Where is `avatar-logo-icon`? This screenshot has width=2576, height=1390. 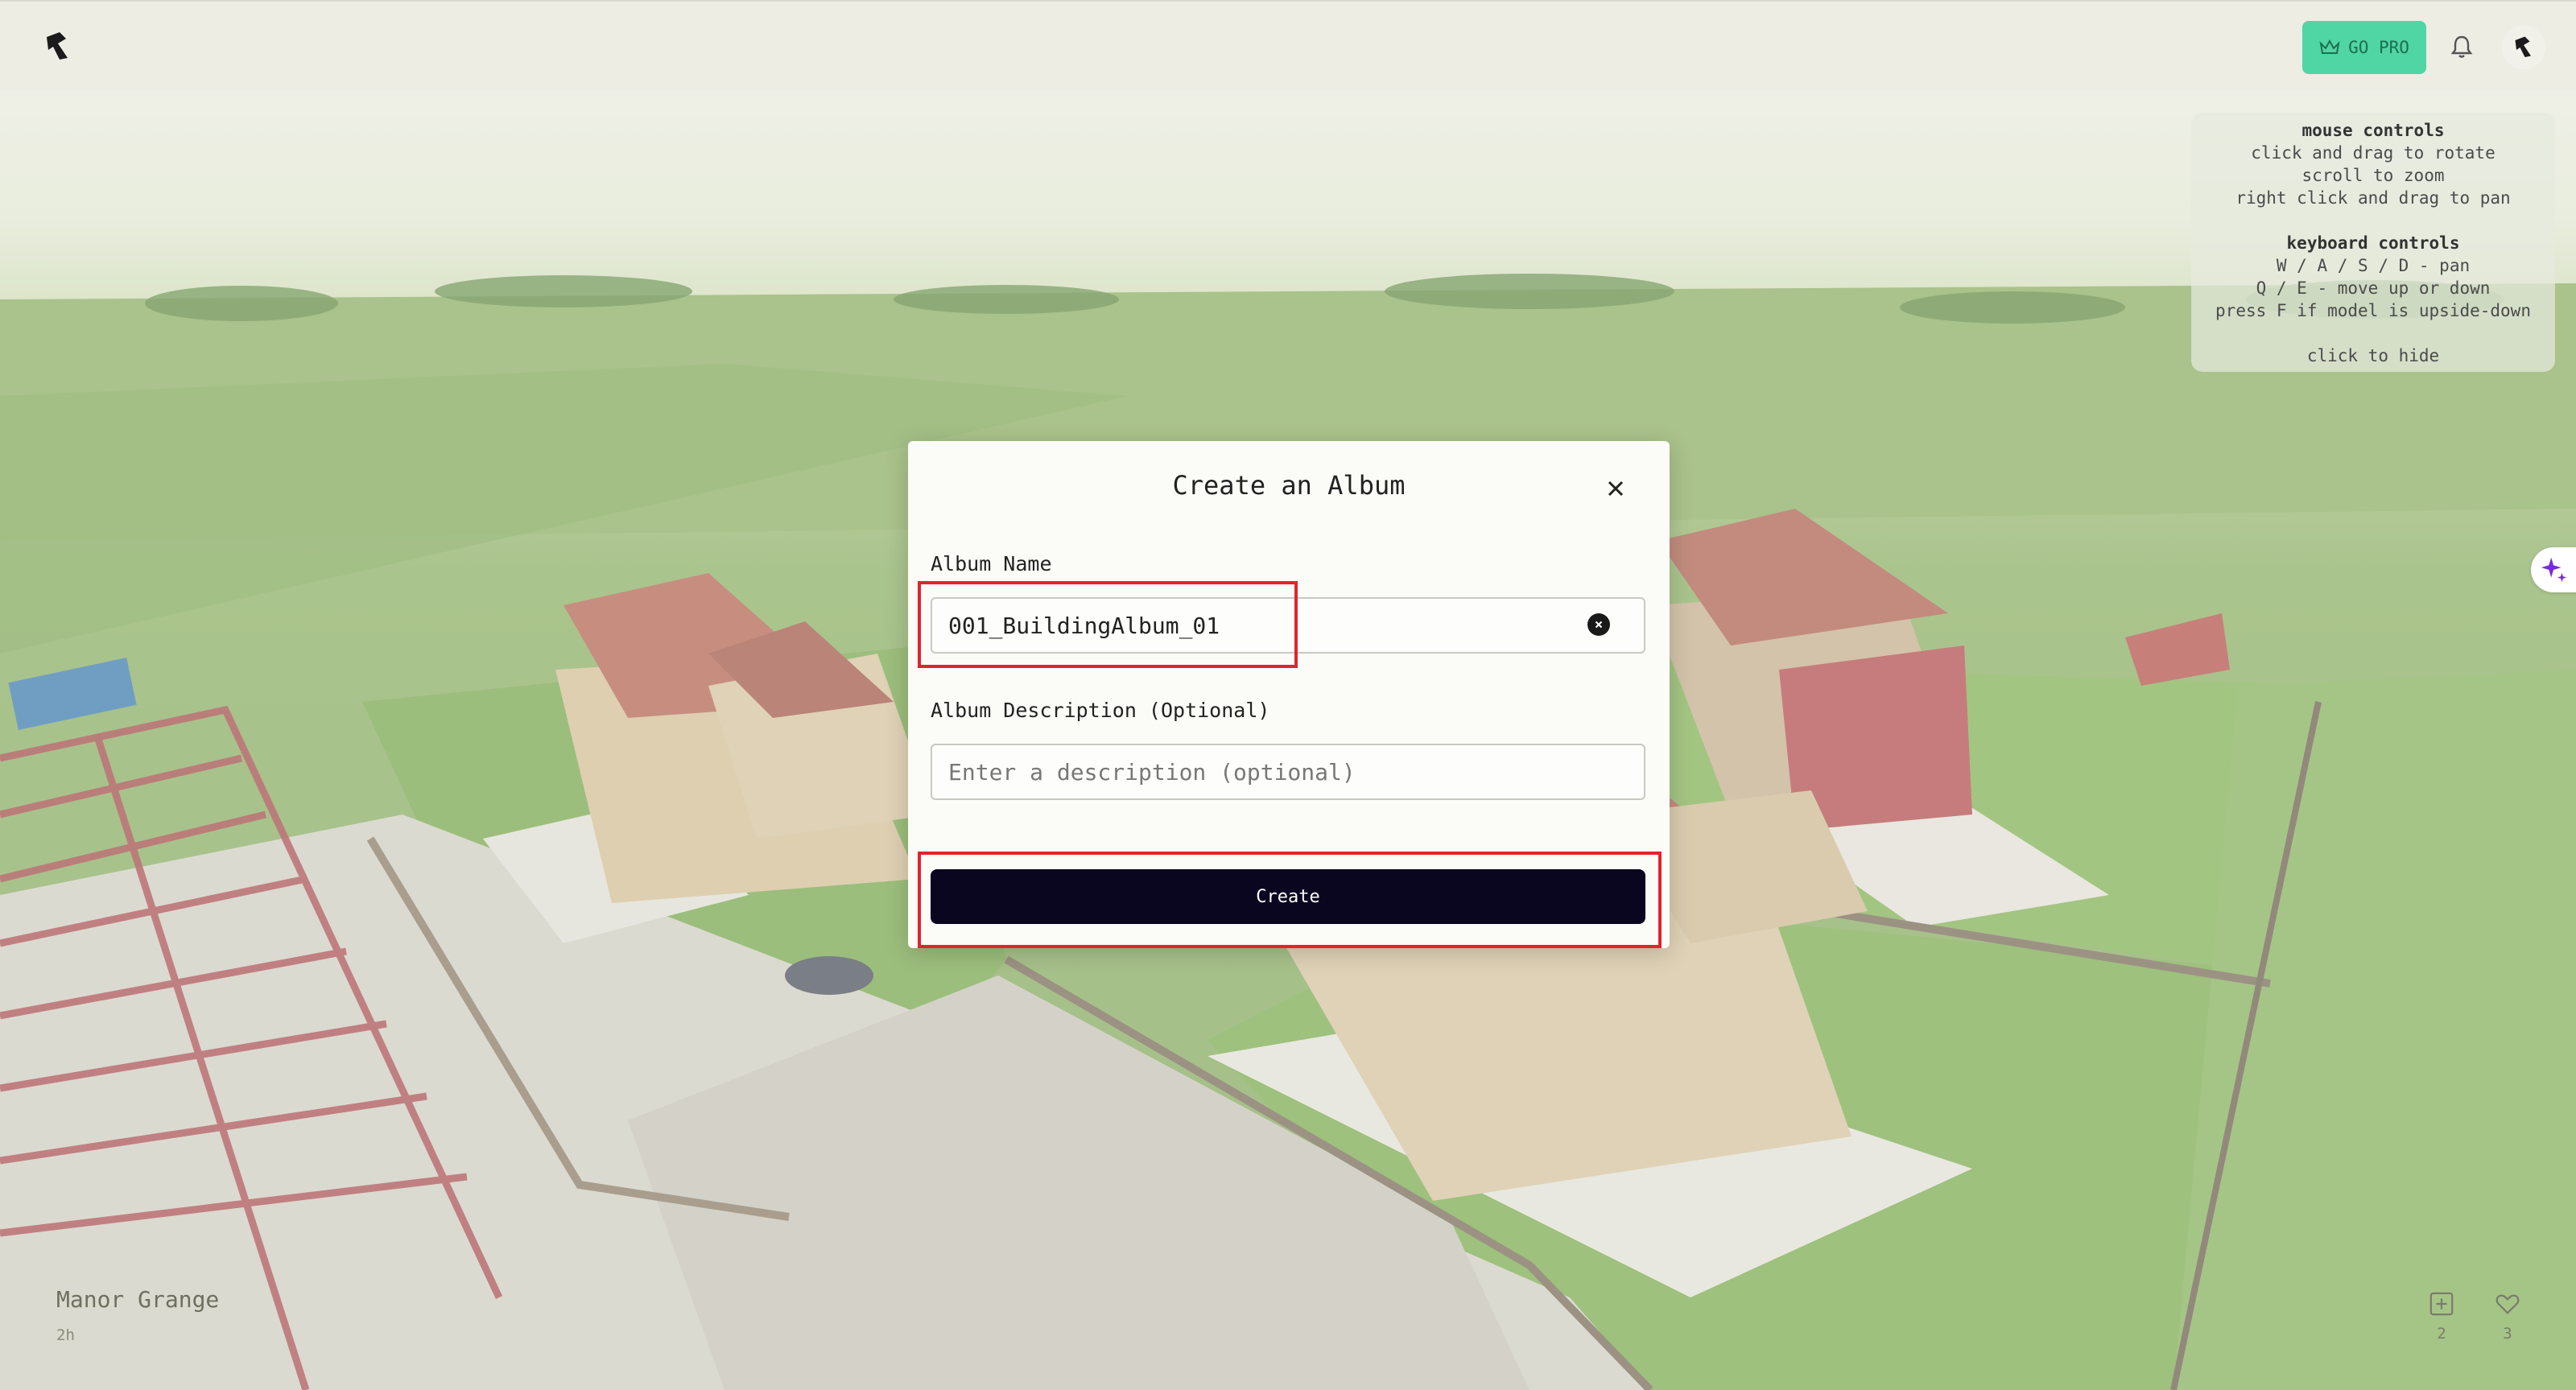
avatar-logo-icon is located at coordinates (2523, 46).